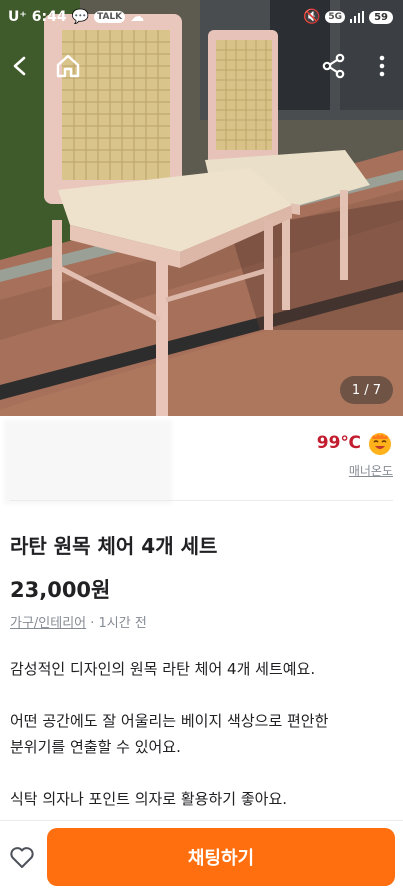 The width and height of the screenshot is (403, 891). What do you see at coordinates (201, 17) in the screenshot?
I see `status-bar: U⁺ 6:44 💬 TALK ☁ 🔇 5G 59` at bounding box center [201, 17].